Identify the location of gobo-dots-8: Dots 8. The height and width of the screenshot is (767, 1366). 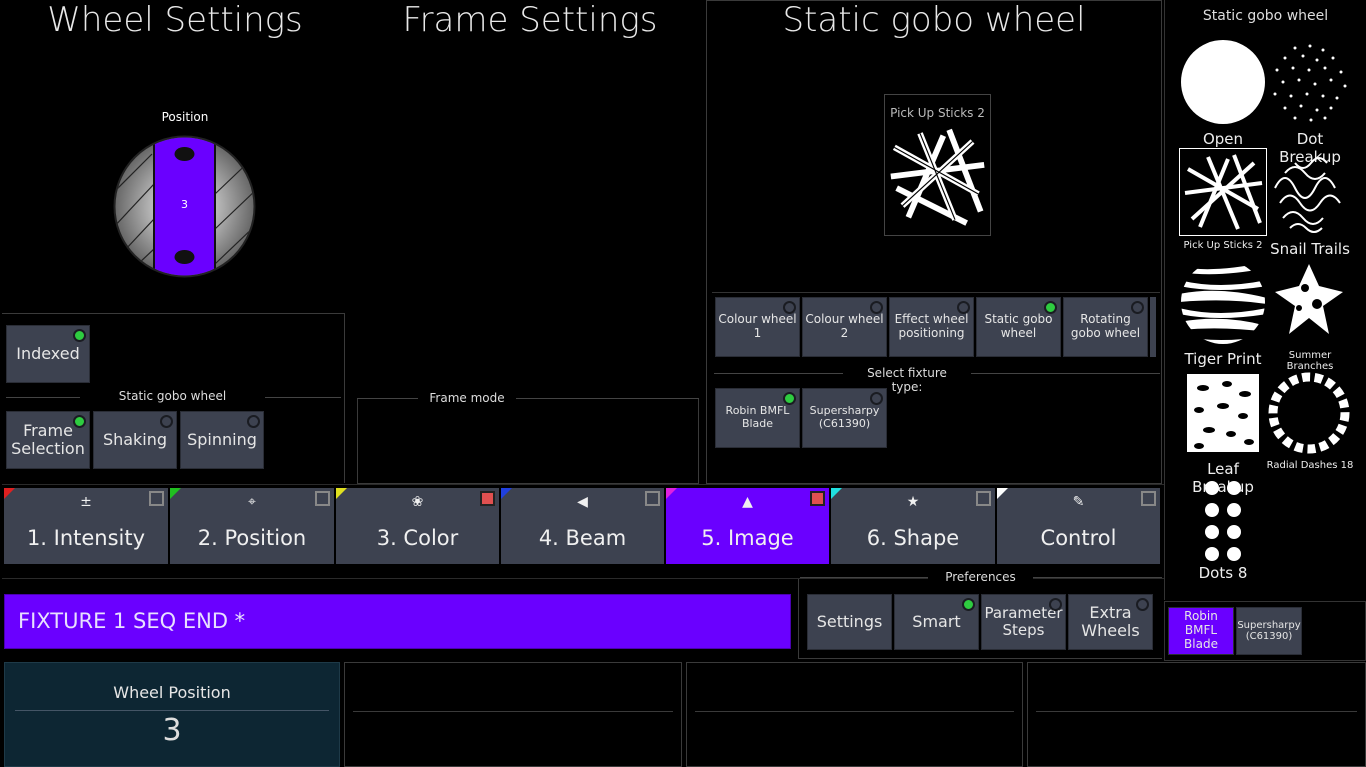
(1223, 532).